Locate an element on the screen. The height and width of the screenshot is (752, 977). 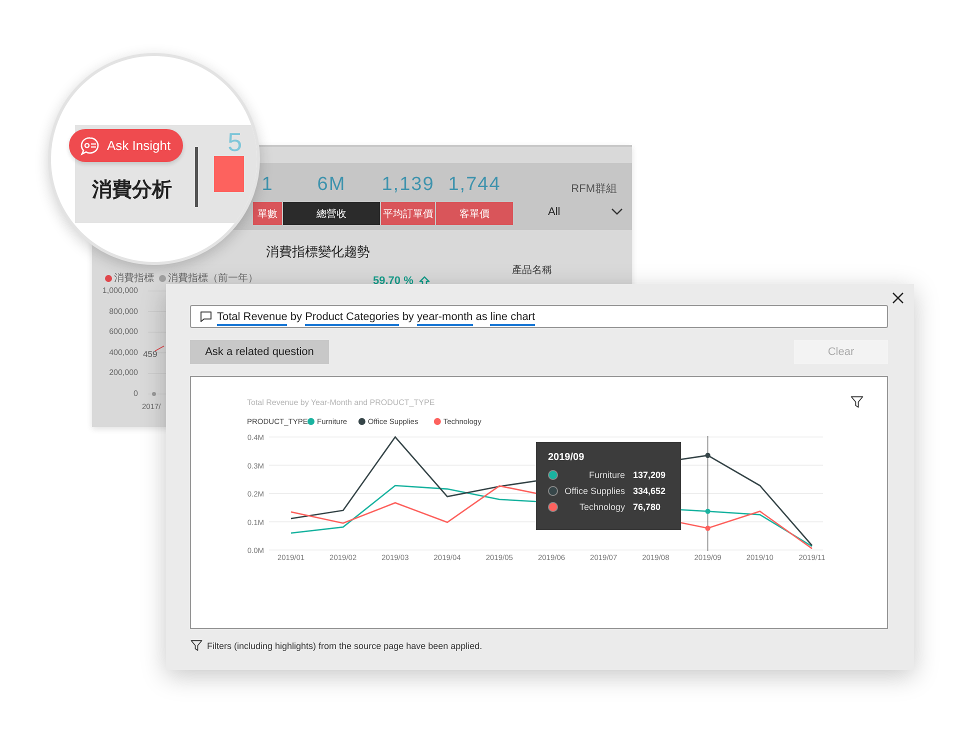
question-text: Total Revenue by Product Categories by year-month as line chart is located at coordinates (376, 316).